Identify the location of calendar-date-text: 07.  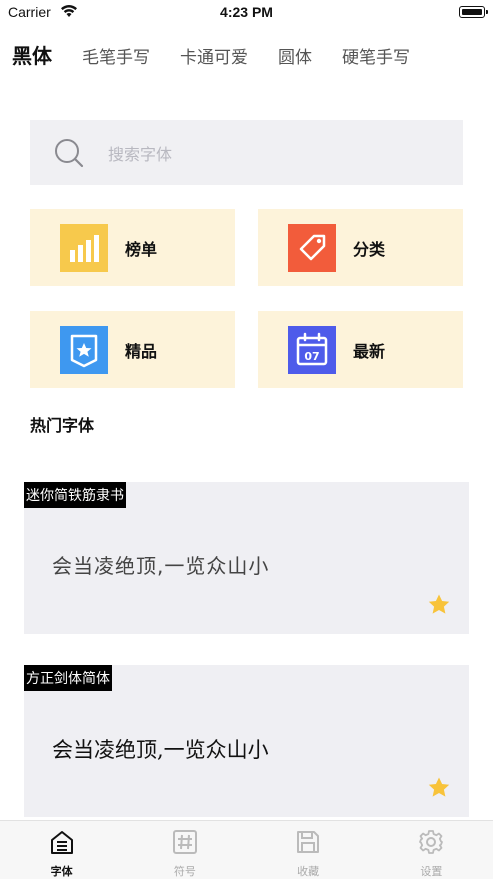
(311, 356).